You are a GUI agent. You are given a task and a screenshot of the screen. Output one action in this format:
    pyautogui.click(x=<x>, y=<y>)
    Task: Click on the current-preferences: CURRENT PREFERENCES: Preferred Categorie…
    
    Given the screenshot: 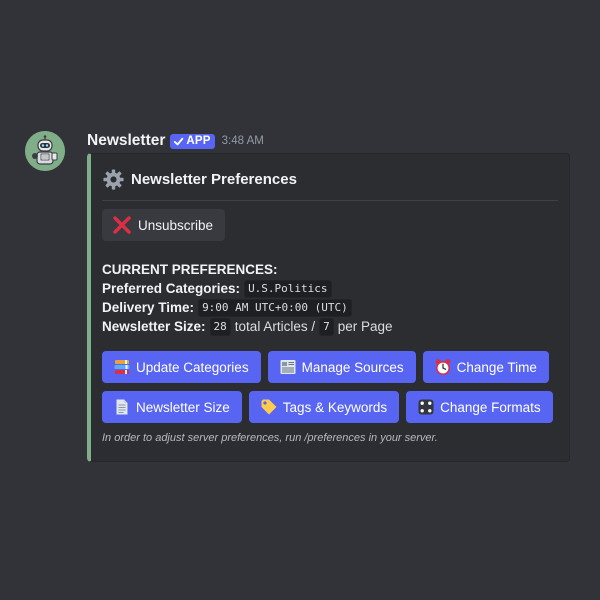 What is the action you would take?
    pyautogui.click(x=247, y=298)
    